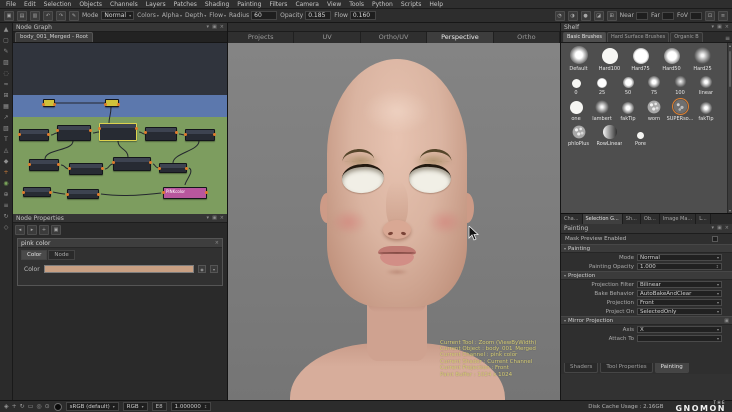 The height and width of the screenshot is (412, 732). What do you see at coordinates (671, 59) in the screenshot?
I see `brush-hard50: Hard50` at bounding box center [671, 59].